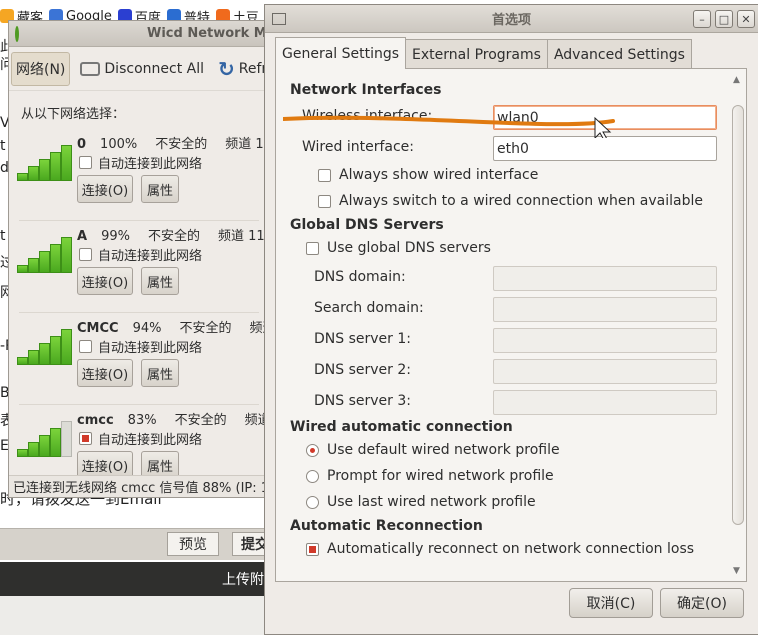 This screenshot has width=758, height=635. I want to click on maximize-icon: □, so click(724, 19).